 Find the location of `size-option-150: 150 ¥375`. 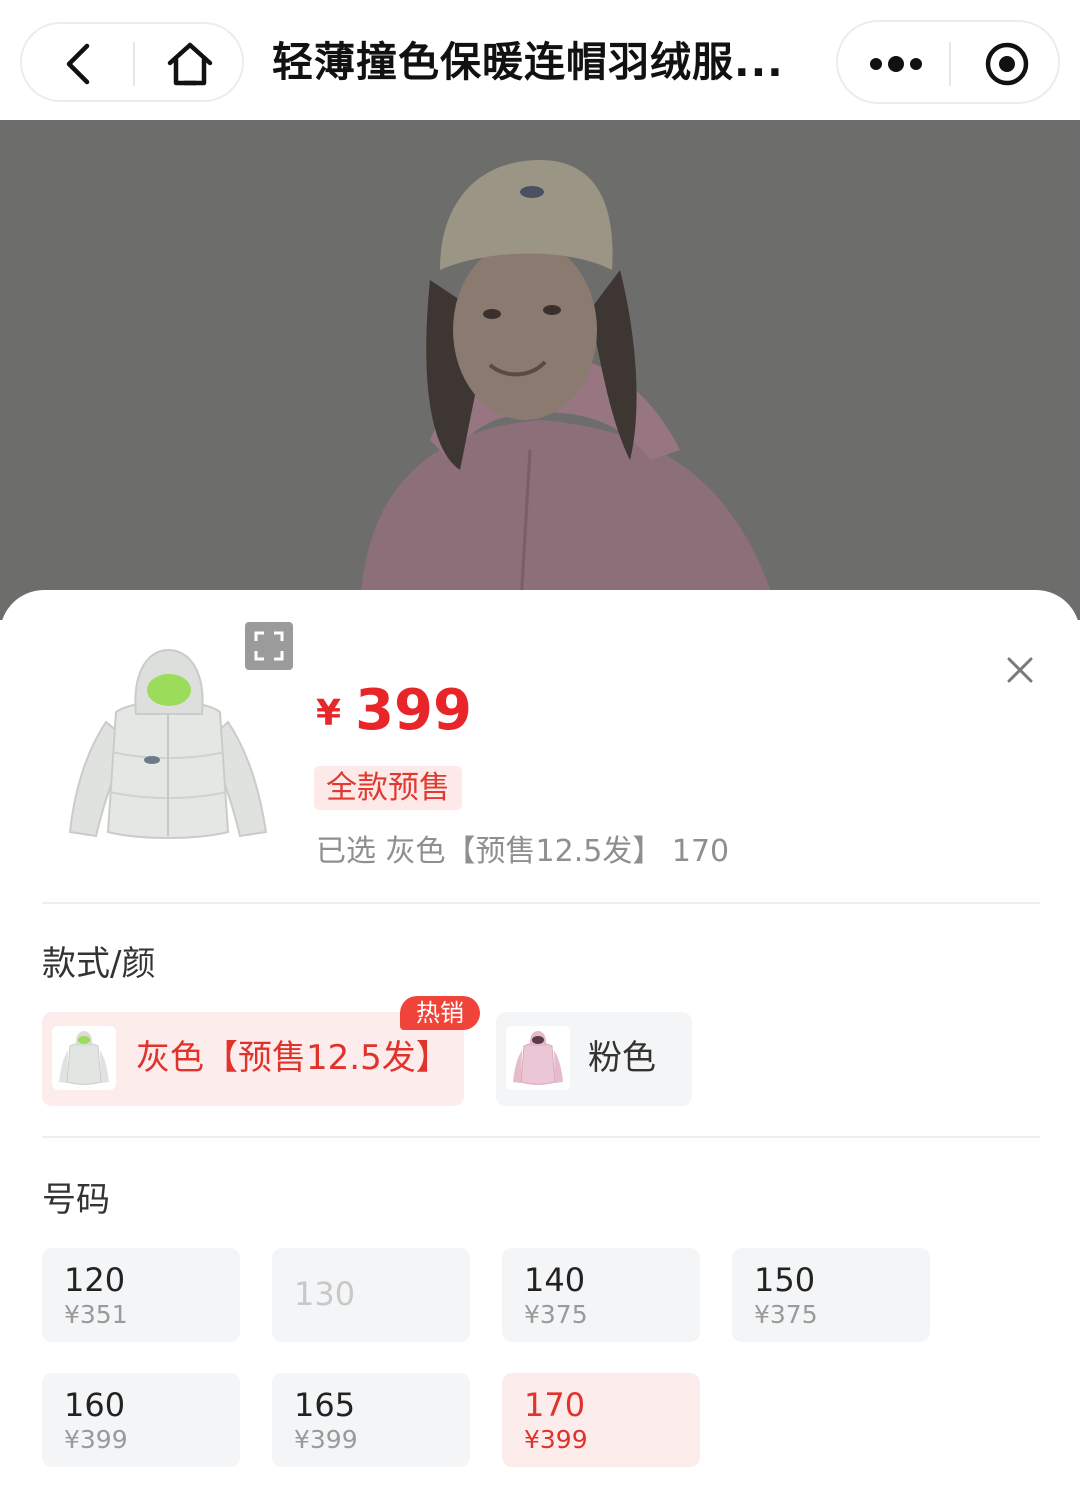

size-option-150: 150 ¥375 is located at coordinates (831, 1295).